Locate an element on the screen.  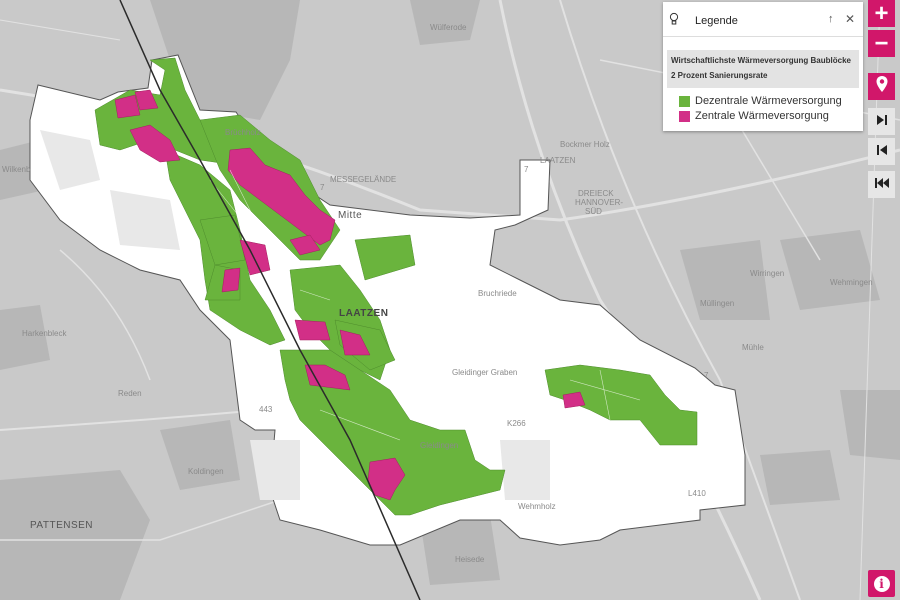
skip-previous-button is located at coordinates (881, 151).